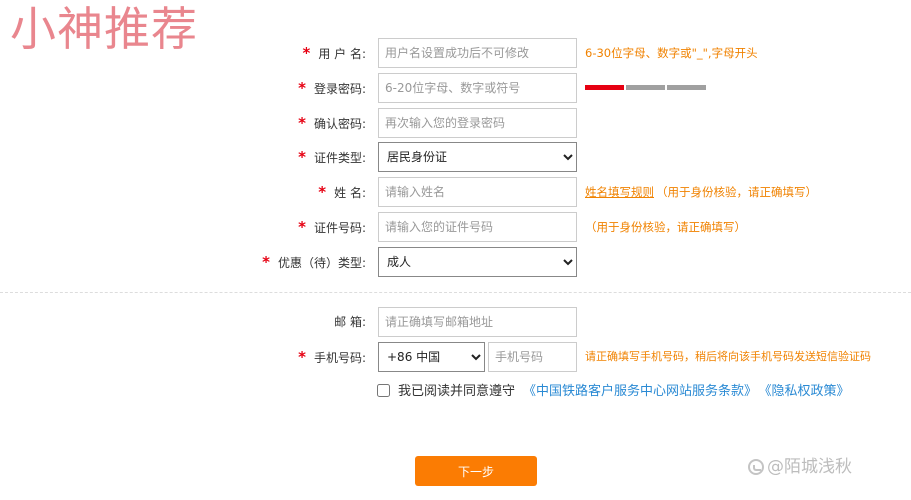 The height and width of the screenshot is (500, 911). Describe the element at coordinates (640, 391) in the screenshot. I see `terms-link: 《中国铁路客户服务中心网站服务条款》` at that location.